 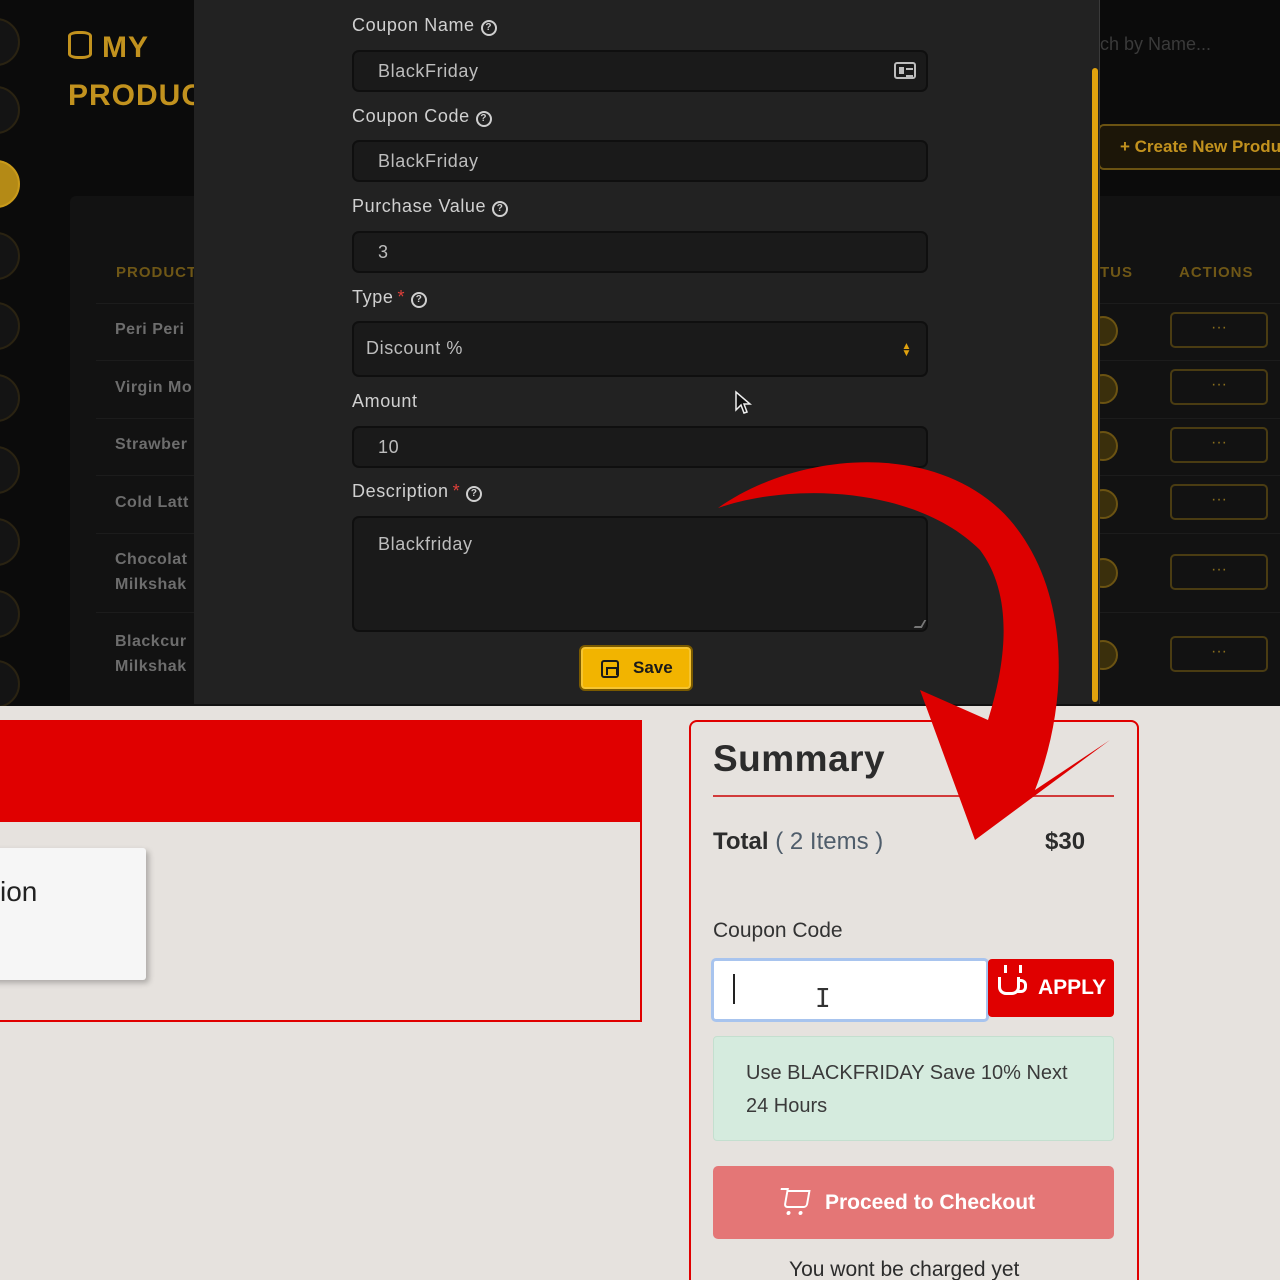 What do you see at coordinates (1012, 980) in the screenshot?
I see `coffee-cup-icon` at bounding box center [1012, 980].